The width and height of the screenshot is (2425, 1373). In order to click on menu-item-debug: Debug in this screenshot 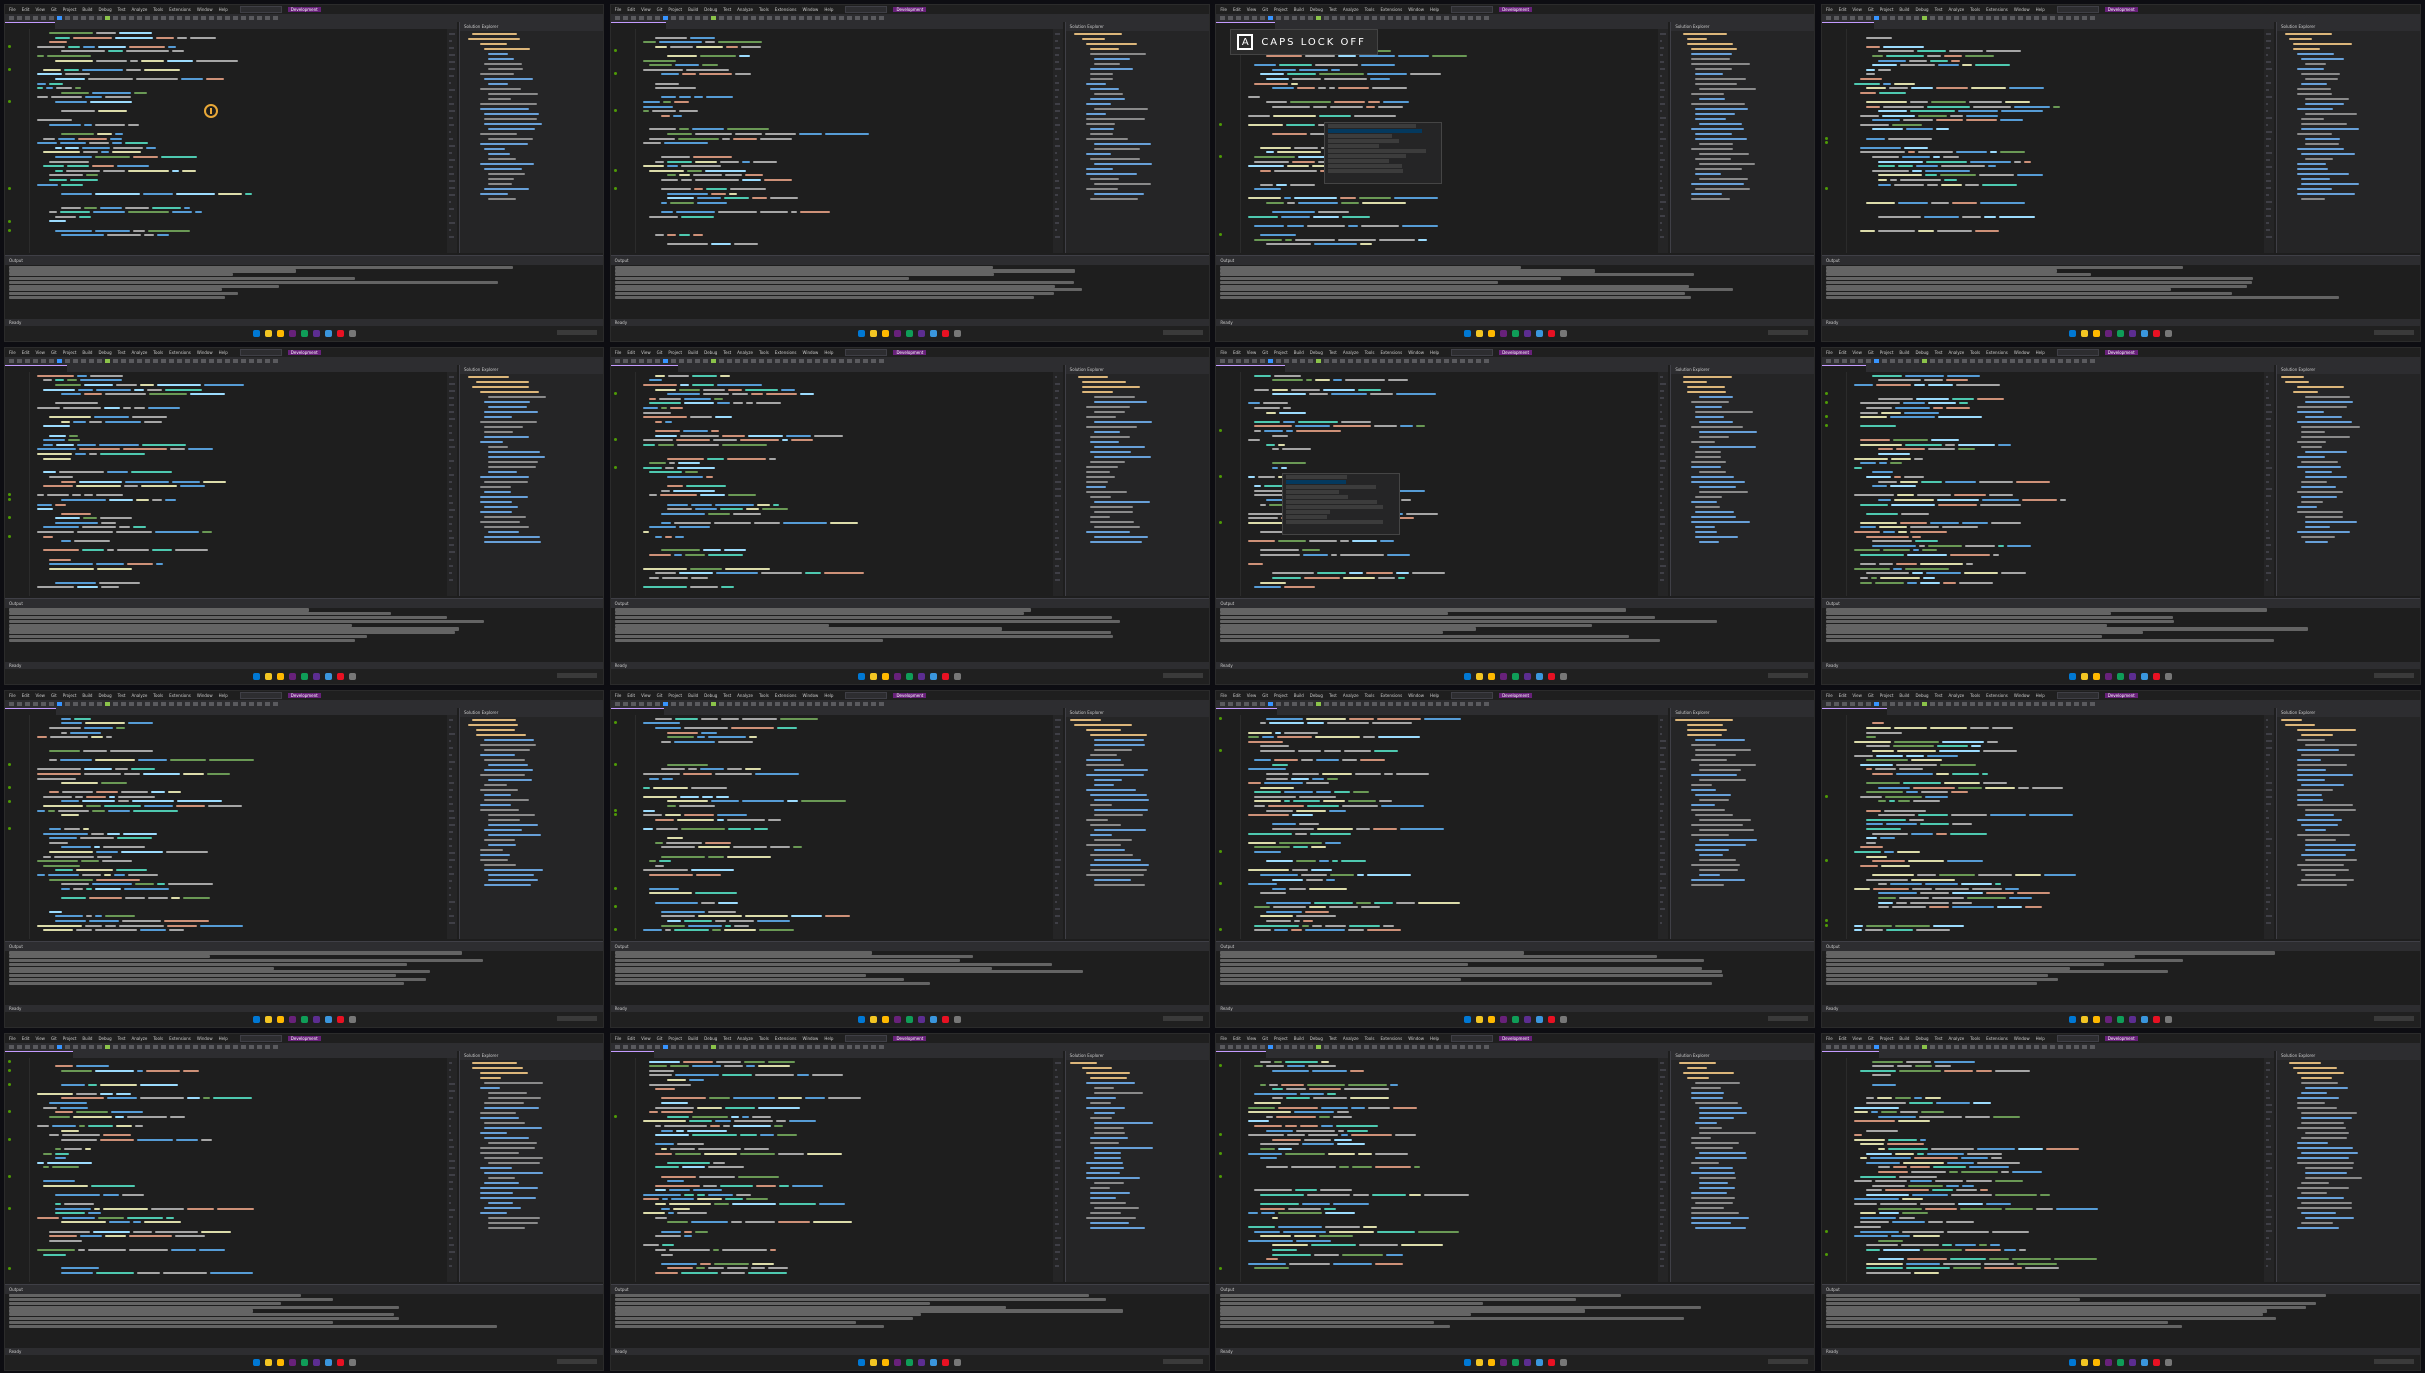, I will do `click(1316, 9)`.